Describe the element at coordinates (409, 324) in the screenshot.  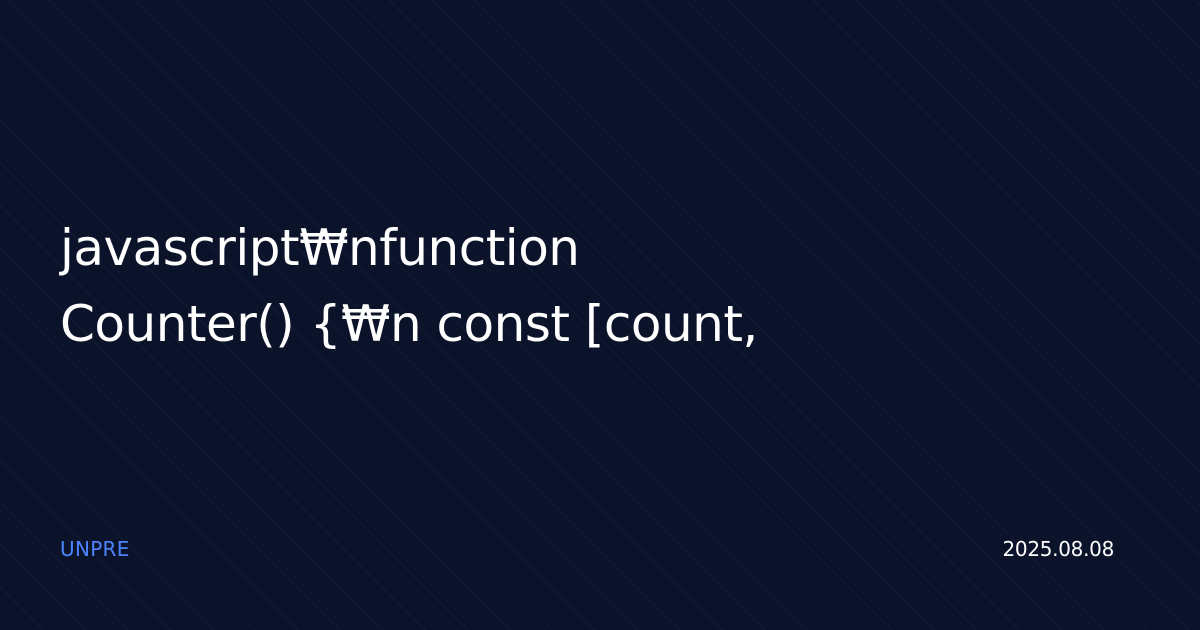
I see `post-title-line-2: Counter() {₩n const [count,` at that location.